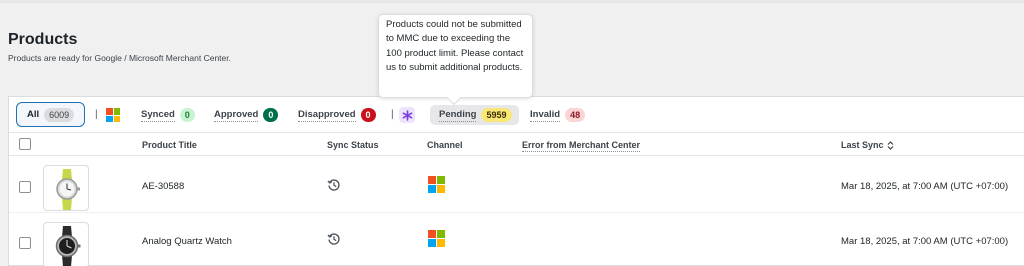 This screenshot has width=1024, height=266. Describe the element at coordinates (25, 144) in the screenshot. I see `select-all-checkbox` at that location.